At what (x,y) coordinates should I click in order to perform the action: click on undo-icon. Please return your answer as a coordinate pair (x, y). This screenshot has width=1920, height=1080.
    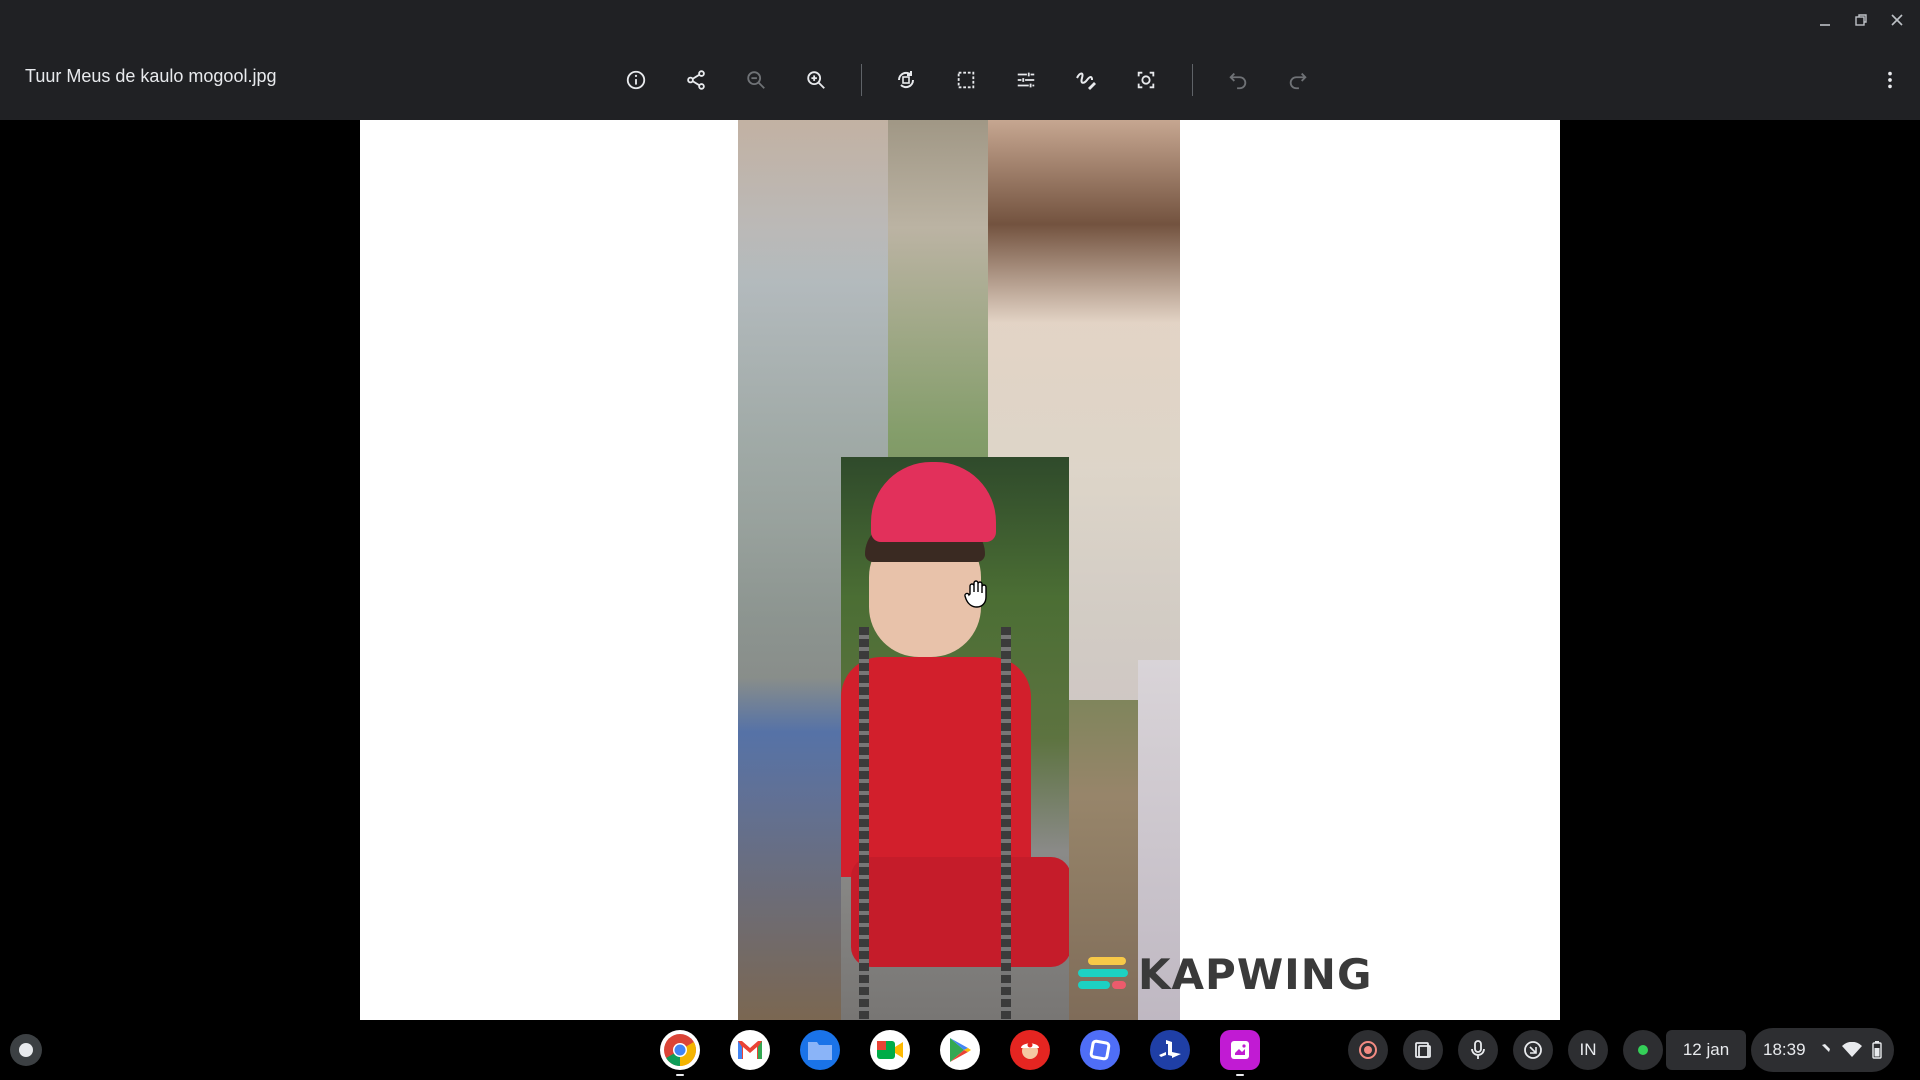
    Looking at the image, I should click on (1238, 81).